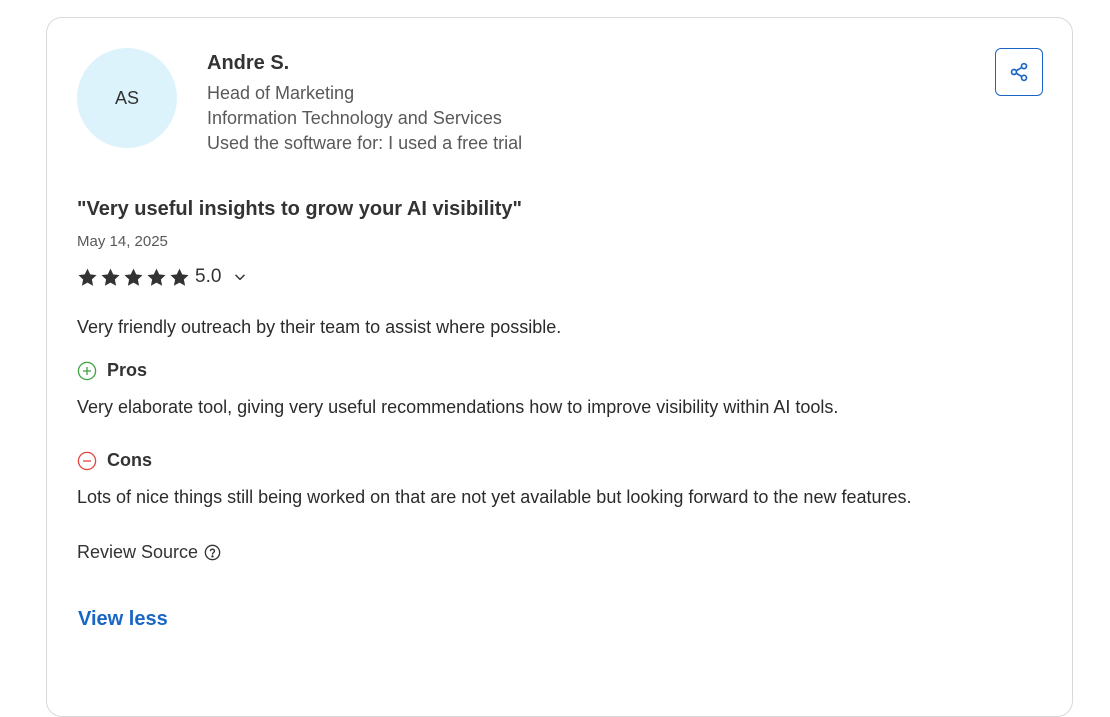  Describe the element at coordinates (127, 370) in the screenshot. I see `pros-label: Pros` at that location.